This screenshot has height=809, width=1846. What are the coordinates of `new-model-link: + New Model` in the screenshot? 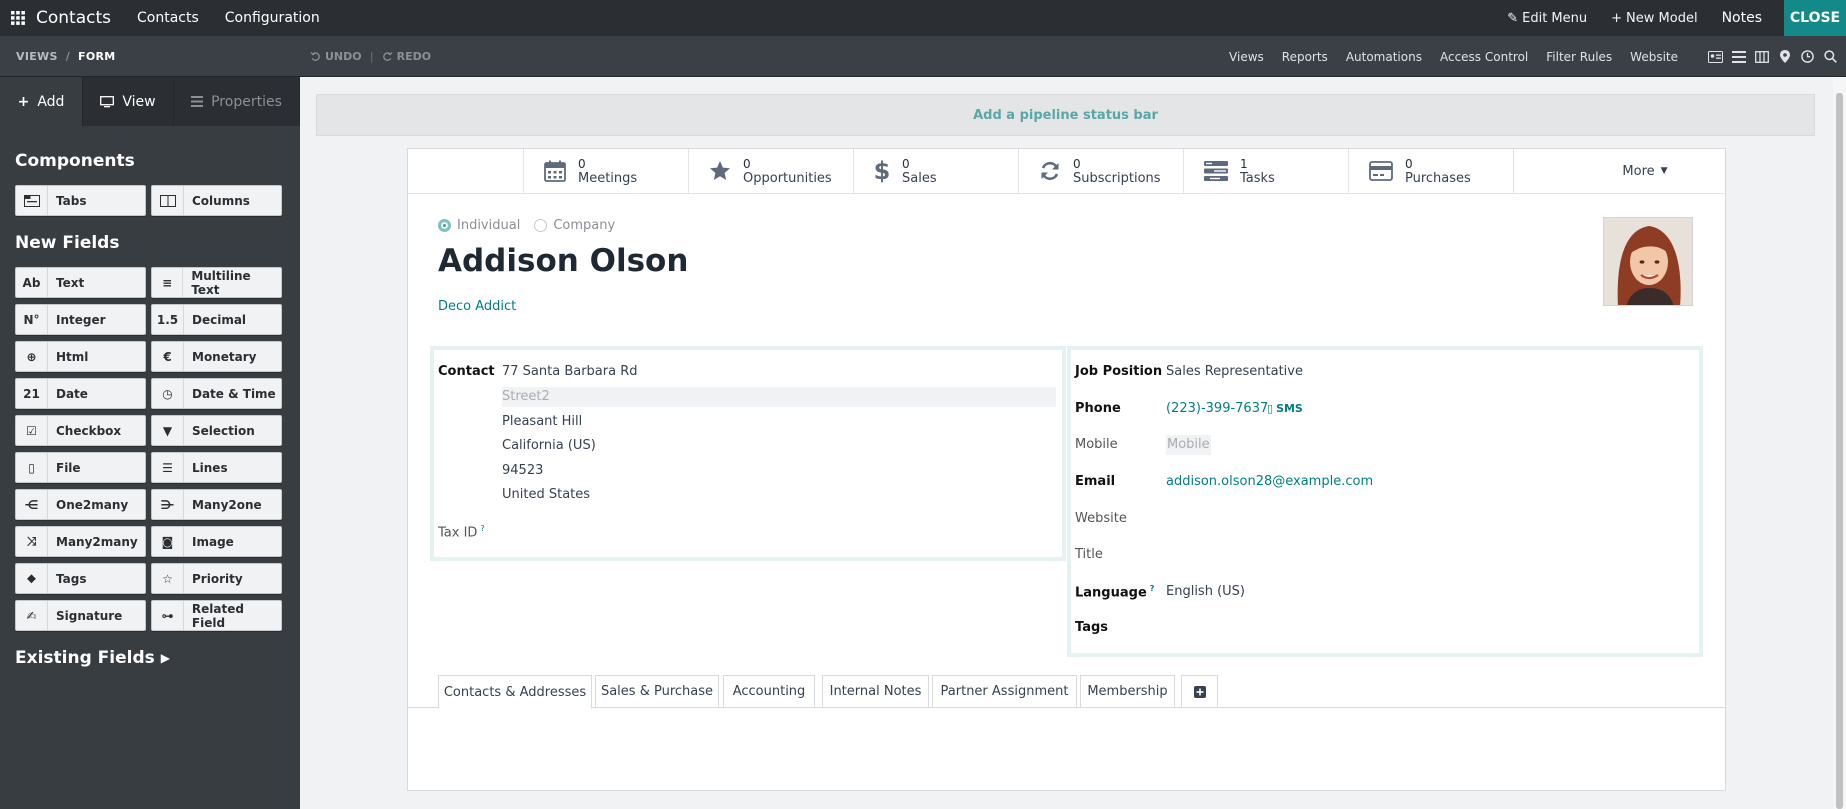 It's located at (1654, 18).